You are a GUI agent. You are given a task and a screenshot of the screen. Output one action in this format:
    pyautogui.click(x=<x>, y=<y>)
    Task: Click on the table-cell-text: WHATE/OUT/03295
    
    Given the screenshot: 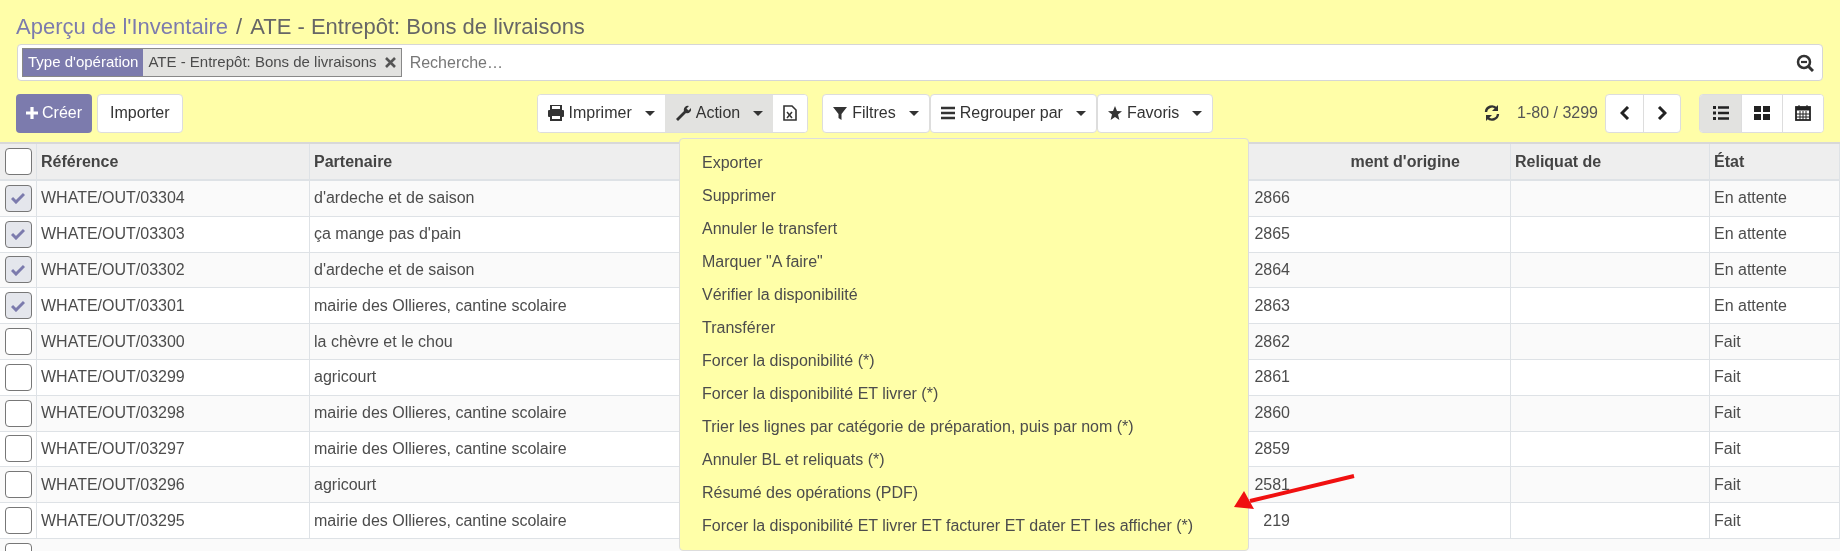 What is the action you would take?
    pyautogui.click(x=113, y=520)
    